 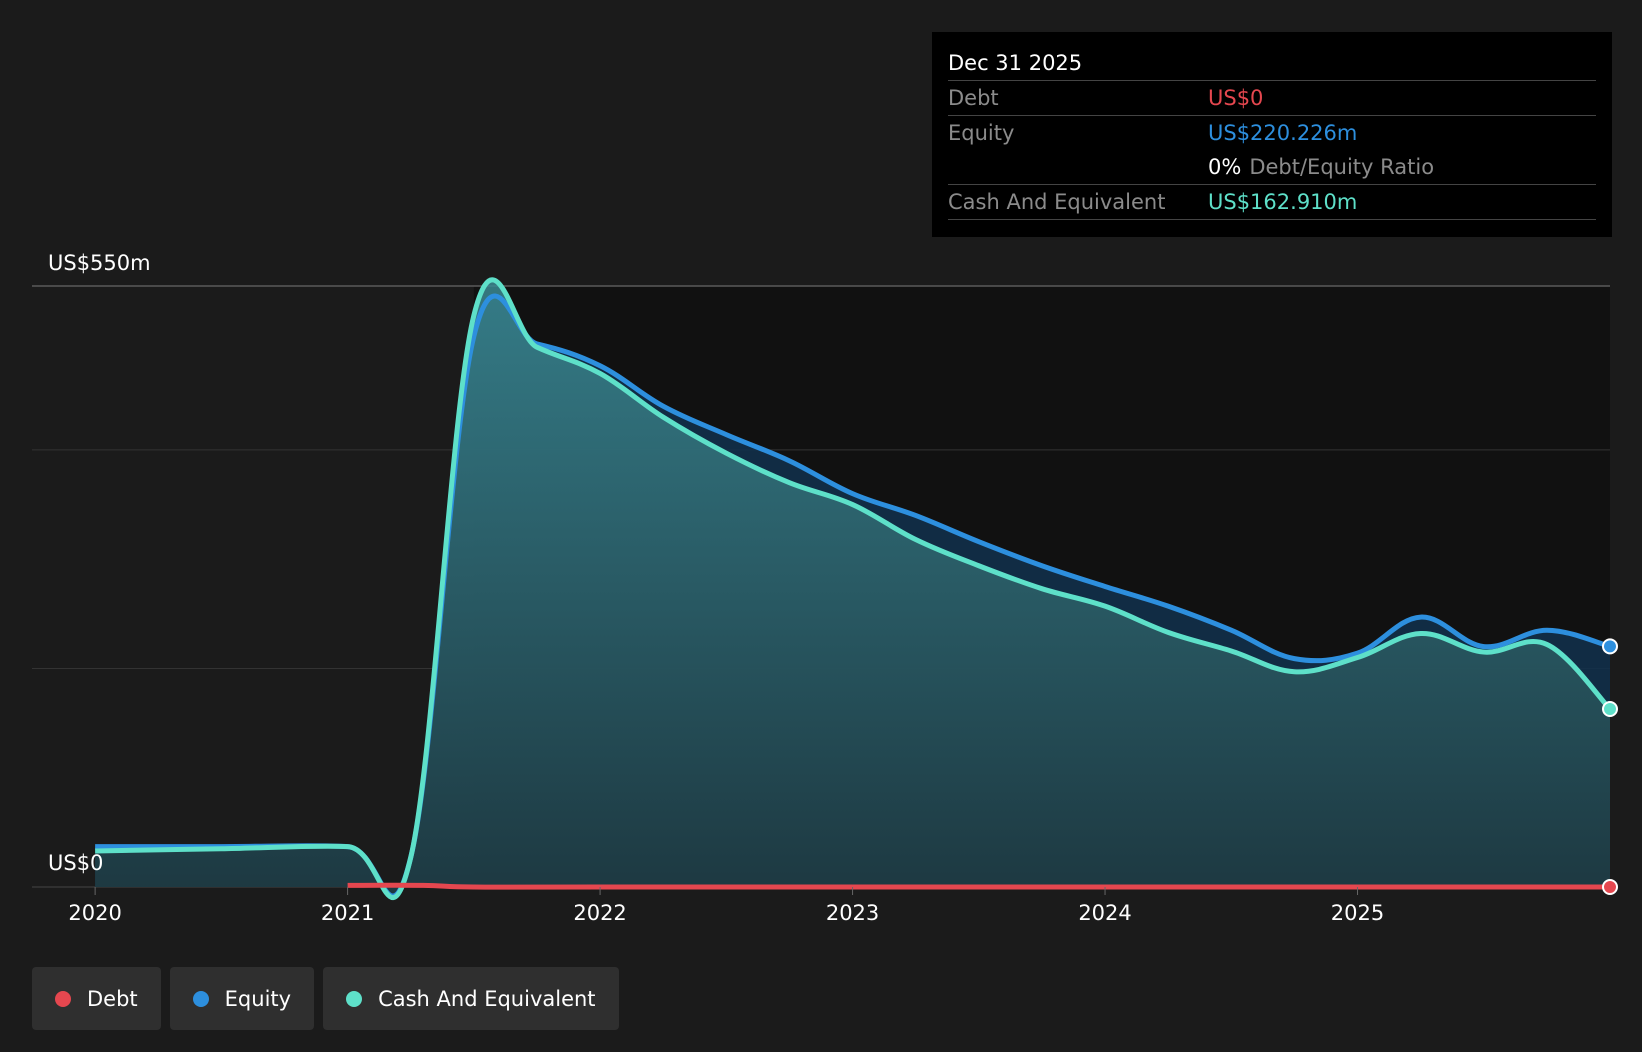 What do you see at coordinates (973, 98) in the screenshot?
I see `tooltip-debt-label: Debt` at bounding box center [973, 98].